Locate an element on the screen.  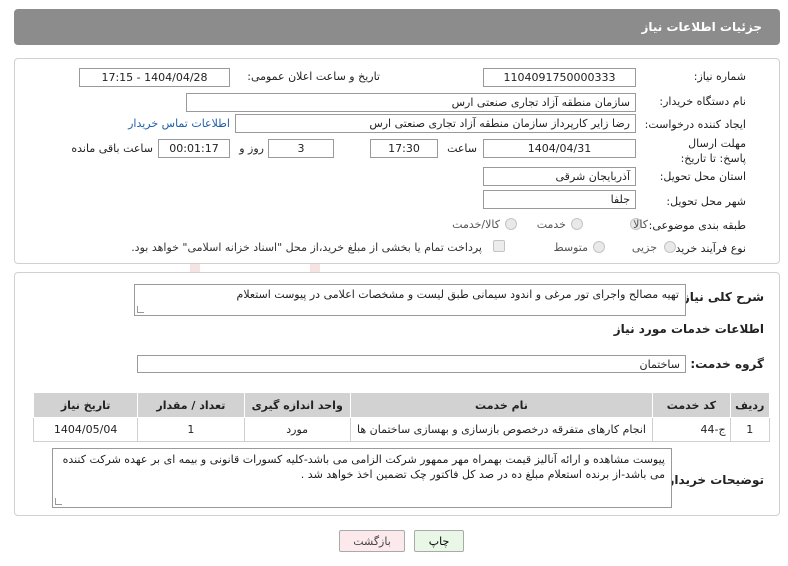
cell-row: 1 is located at coordinates (750, 429).